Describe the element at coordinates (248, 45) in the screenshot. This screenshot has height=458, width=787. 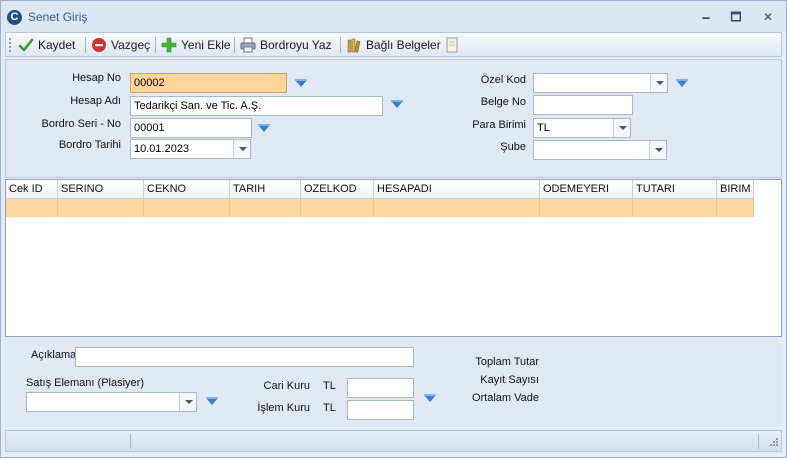
I see `printer-icon` at that location.